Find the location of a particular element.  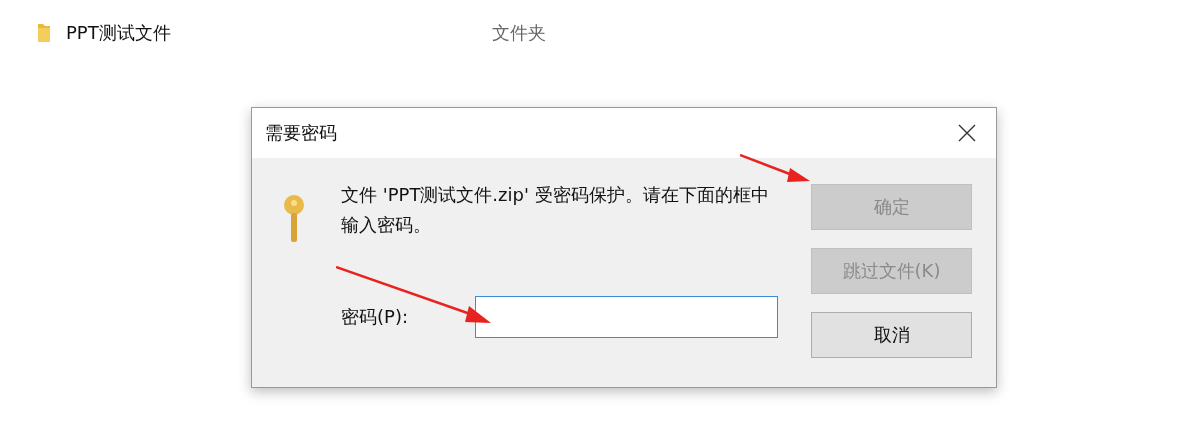

folder-icon is located at coordinates (44, 33).